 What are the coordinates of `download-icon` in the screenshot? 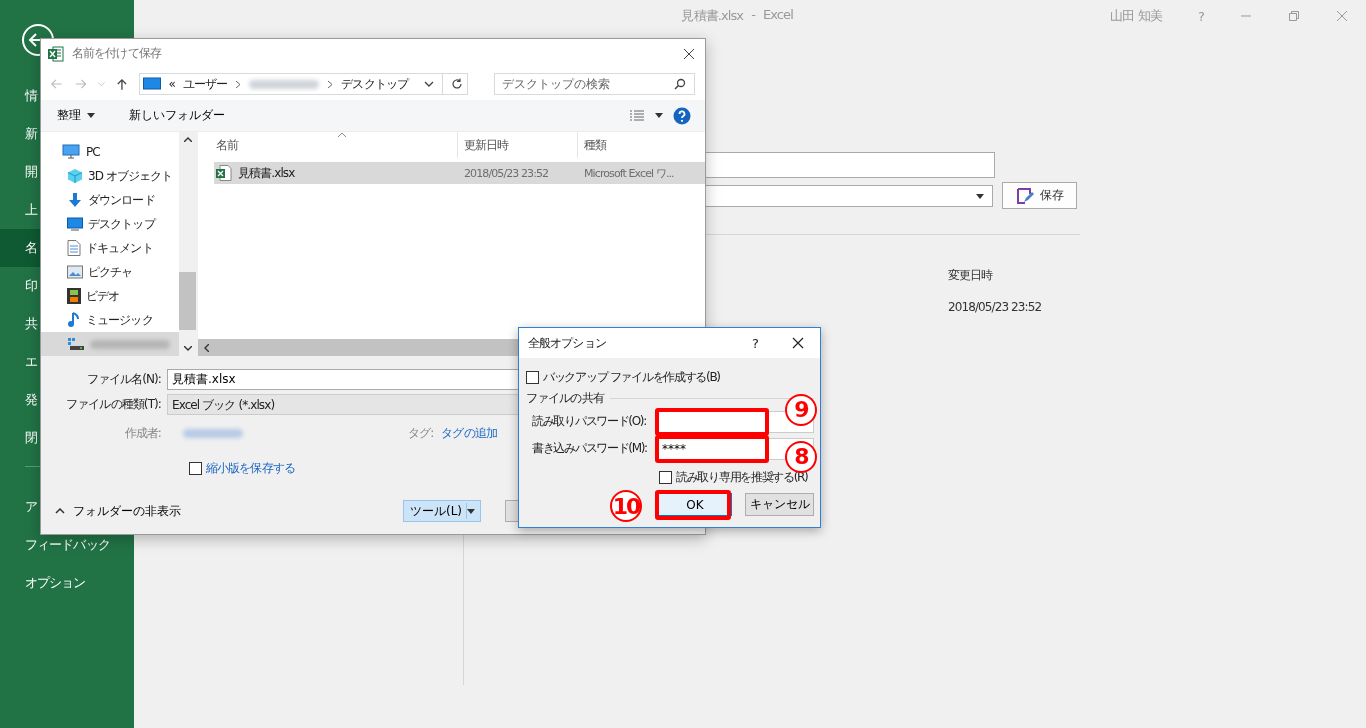 It's located at (75, 200).